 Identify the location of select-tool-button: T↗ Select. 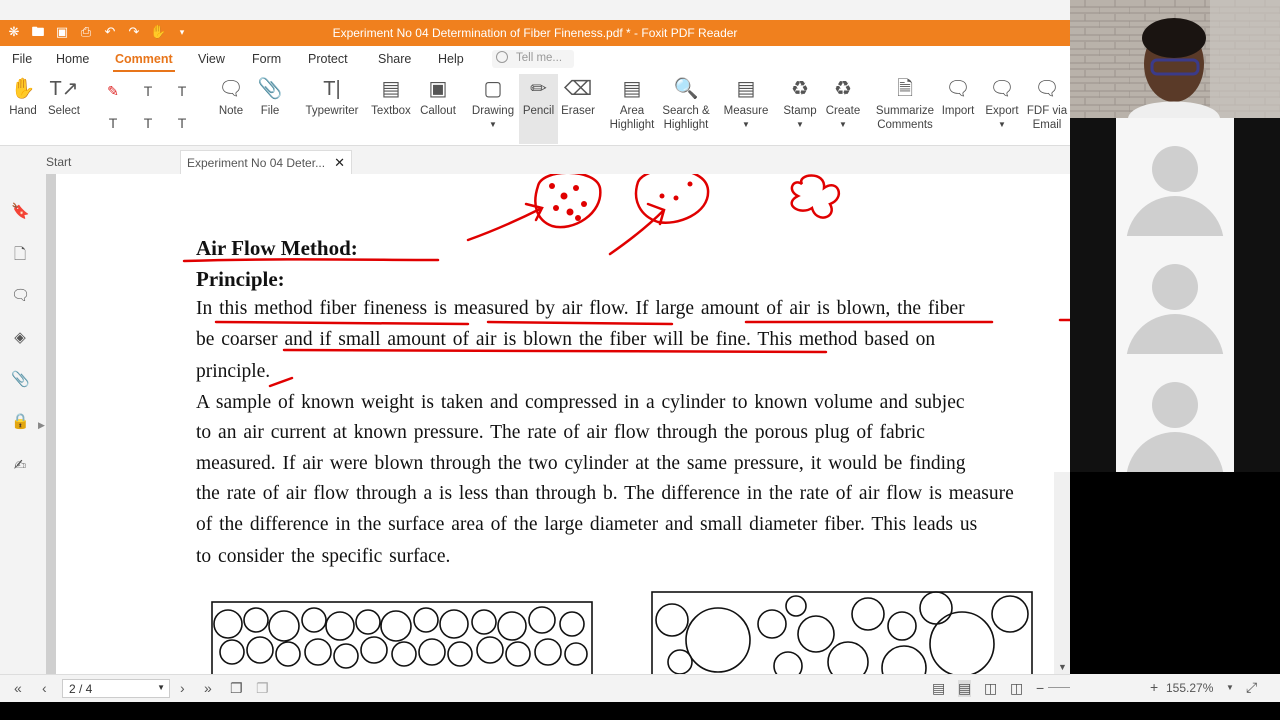
(64, 109).